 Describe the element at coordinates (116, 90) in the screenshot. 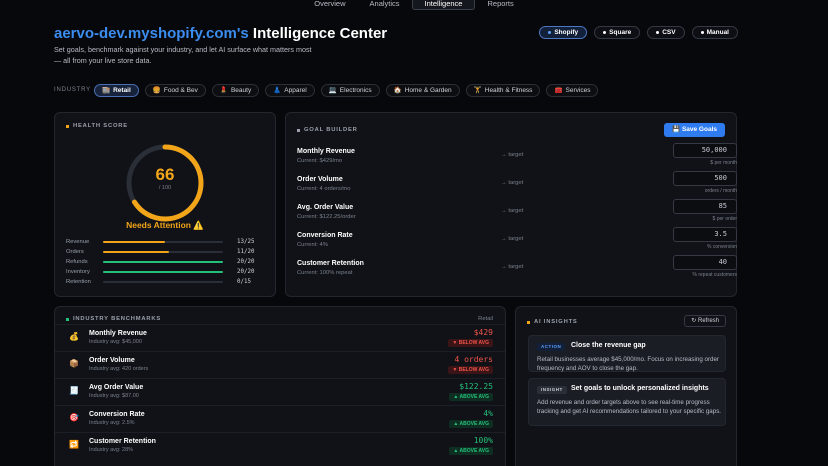

I see `industry-retail-button: 🏬 Retail` at that location.